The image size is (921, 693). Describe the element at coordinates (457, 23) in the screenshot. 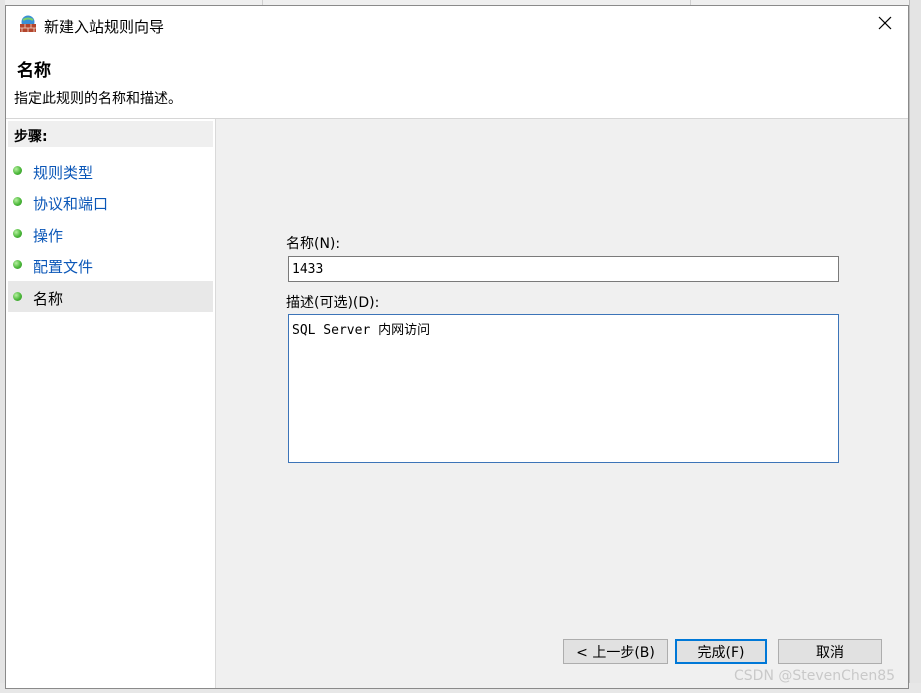

I see `title-bar: 新建入站规则向导` at that location.